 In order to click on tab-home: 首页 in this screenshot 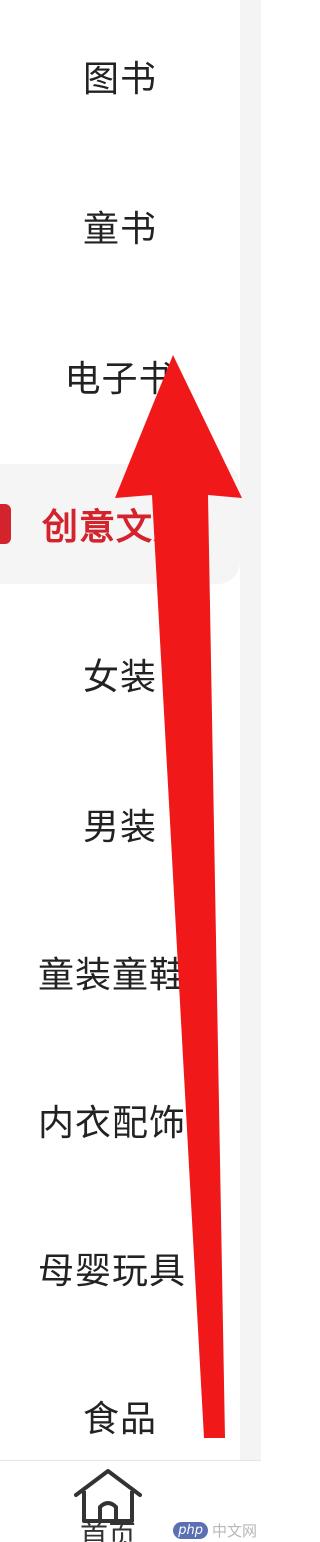, I will do `click(108, 1501)`.